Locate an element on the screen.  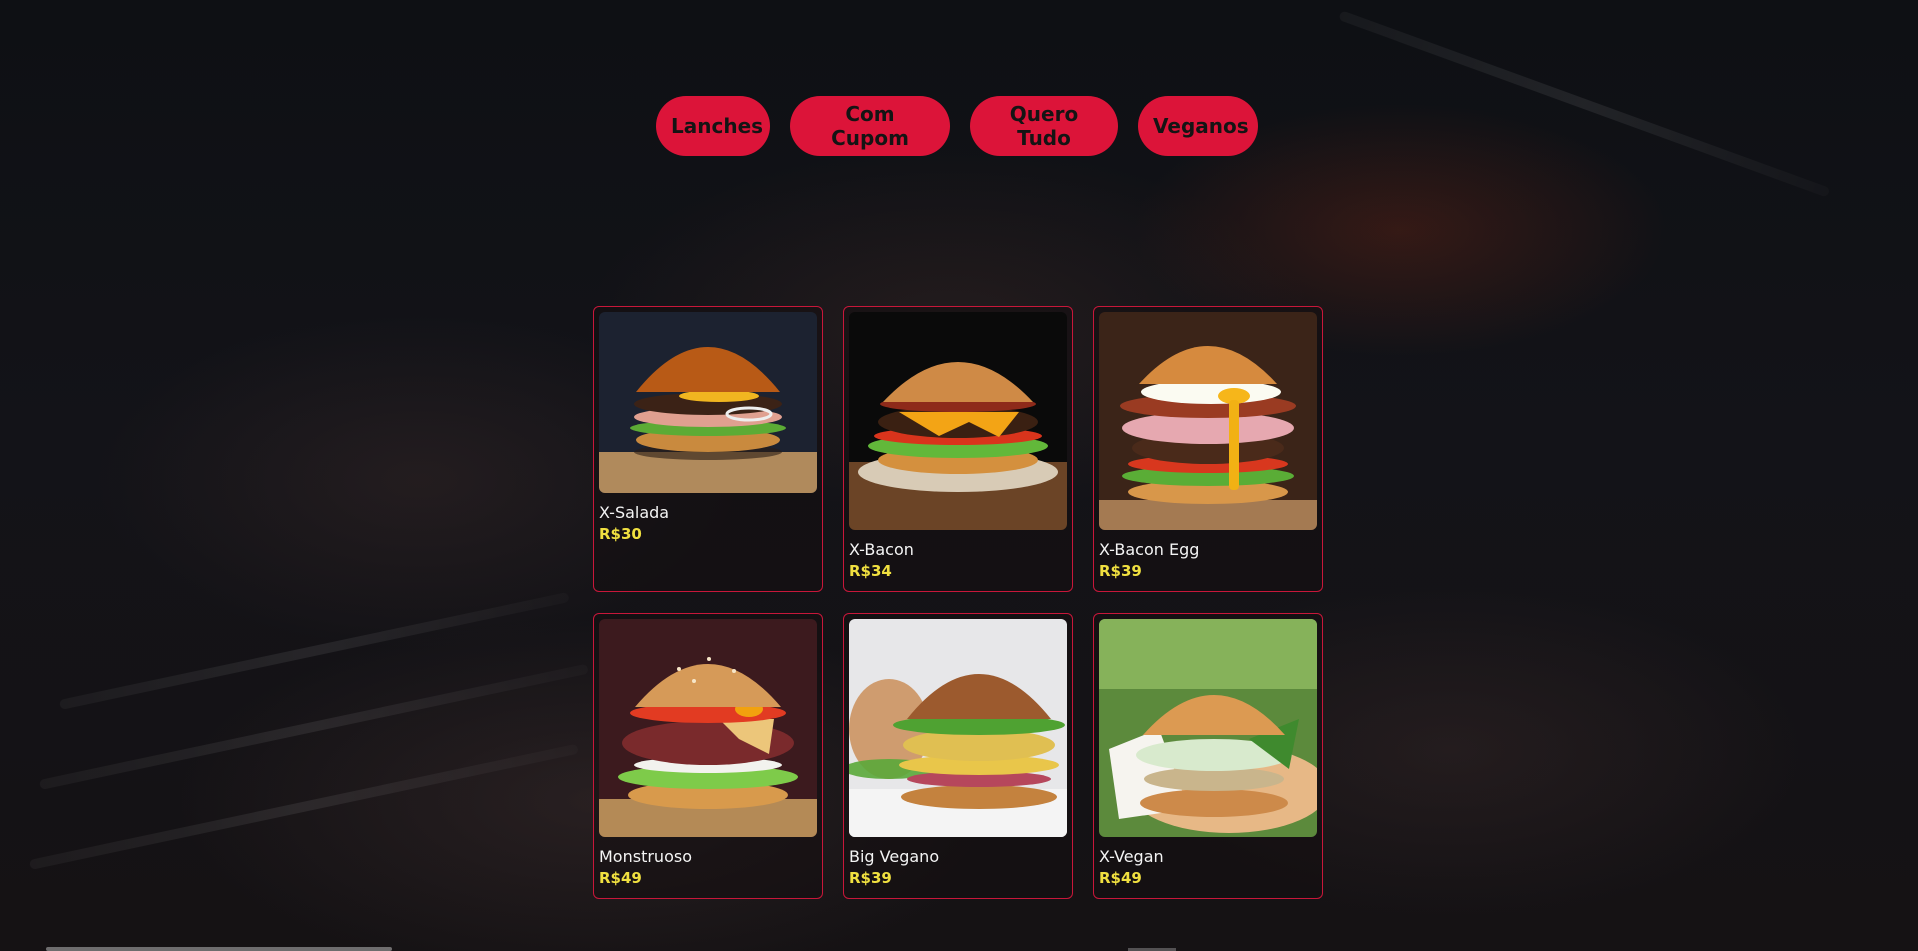
menu-card-monstruoso: Monstruoso R$49 is located at coordinates (708, 756).